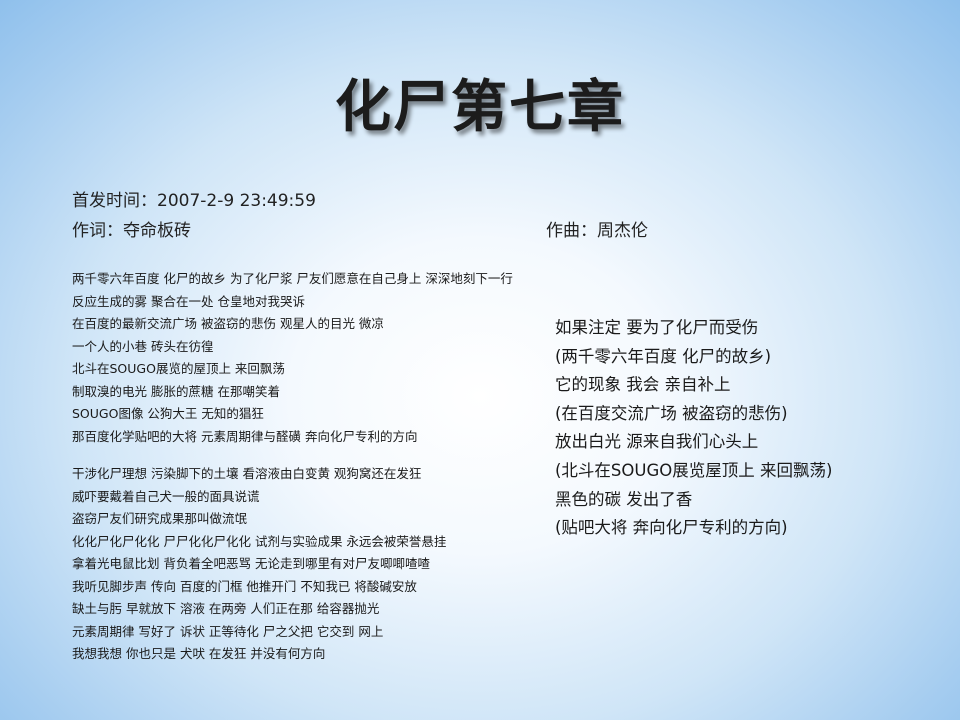 The width and height of the screenshot is (960, 720). What do you see at coordinates (244, 586) in the screenshot?
I see `lyric-line: 我听见脚步声 传向 百度的门框 他推开门 不知我已 将酸碱安放` at bounding box center [244, 586].